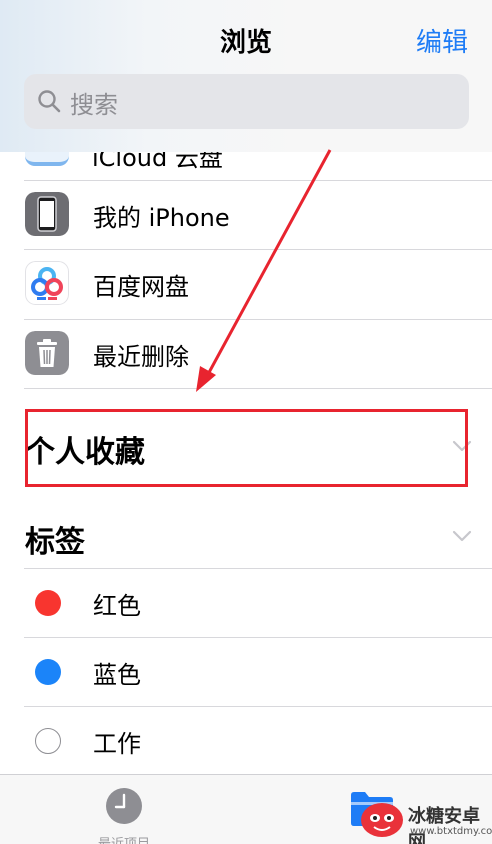 This screenshot has height=844, width=492. Describe the element at coordinates (451, 831) in the screenshot. I see `watermark-url: www.btxtdmy.com` at that location.